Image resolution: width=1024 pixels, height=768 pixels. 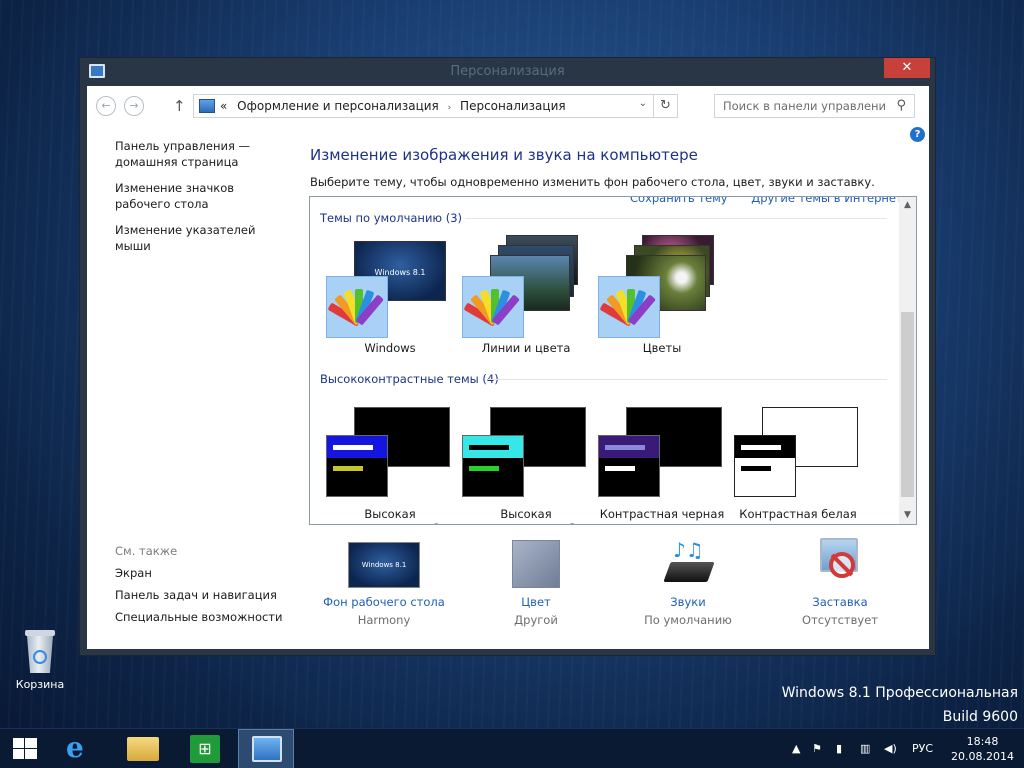 I want to click on flag-icon: ⚑, so click(x=817, y=748).